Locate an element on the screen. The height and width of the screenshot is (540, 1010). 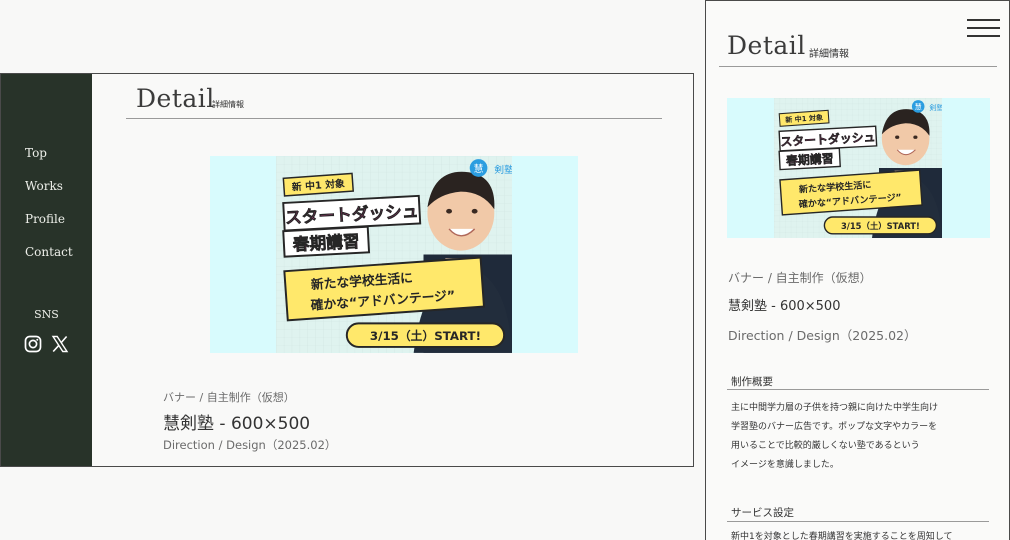
hamburger-menu-icon is located at coordinates (983, 28).